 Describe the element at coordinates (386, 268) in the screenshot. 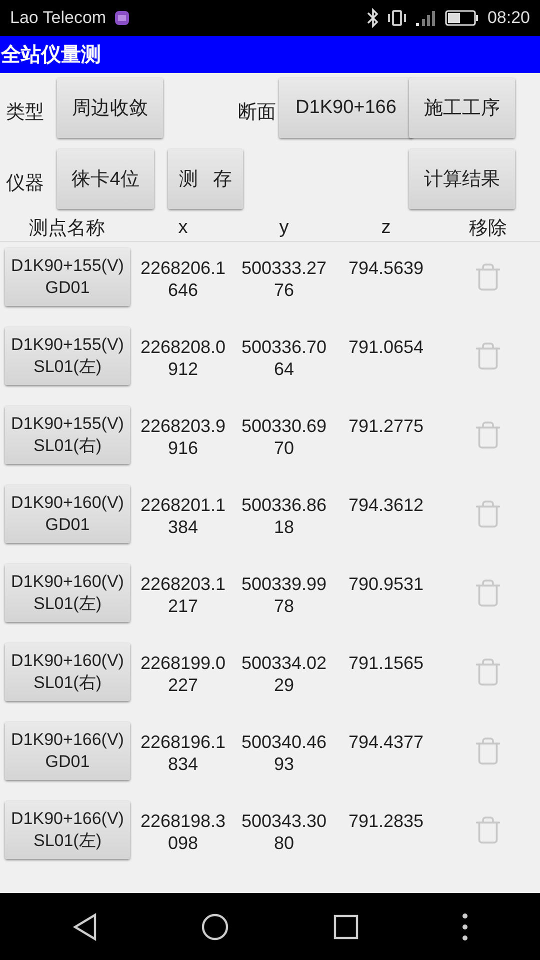

I see `z-value: 794.5639` at that location.